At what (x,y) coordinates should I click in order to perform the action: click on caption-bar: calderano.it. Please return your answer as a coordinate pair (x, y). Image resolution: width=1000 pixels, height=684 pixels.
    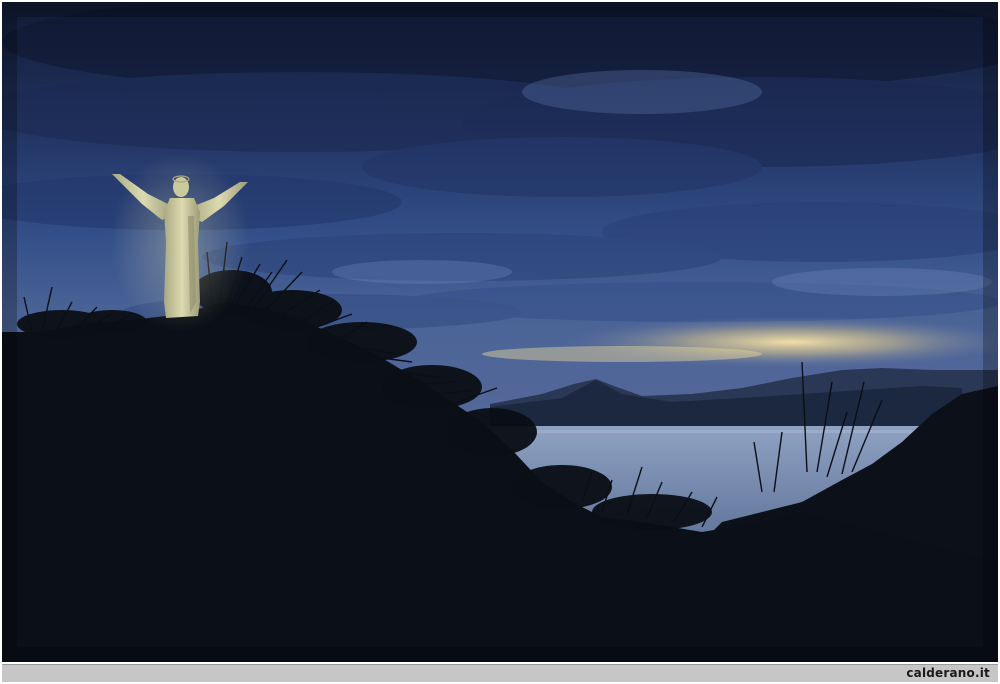
    Looking at the image, I should click on (500, 673).